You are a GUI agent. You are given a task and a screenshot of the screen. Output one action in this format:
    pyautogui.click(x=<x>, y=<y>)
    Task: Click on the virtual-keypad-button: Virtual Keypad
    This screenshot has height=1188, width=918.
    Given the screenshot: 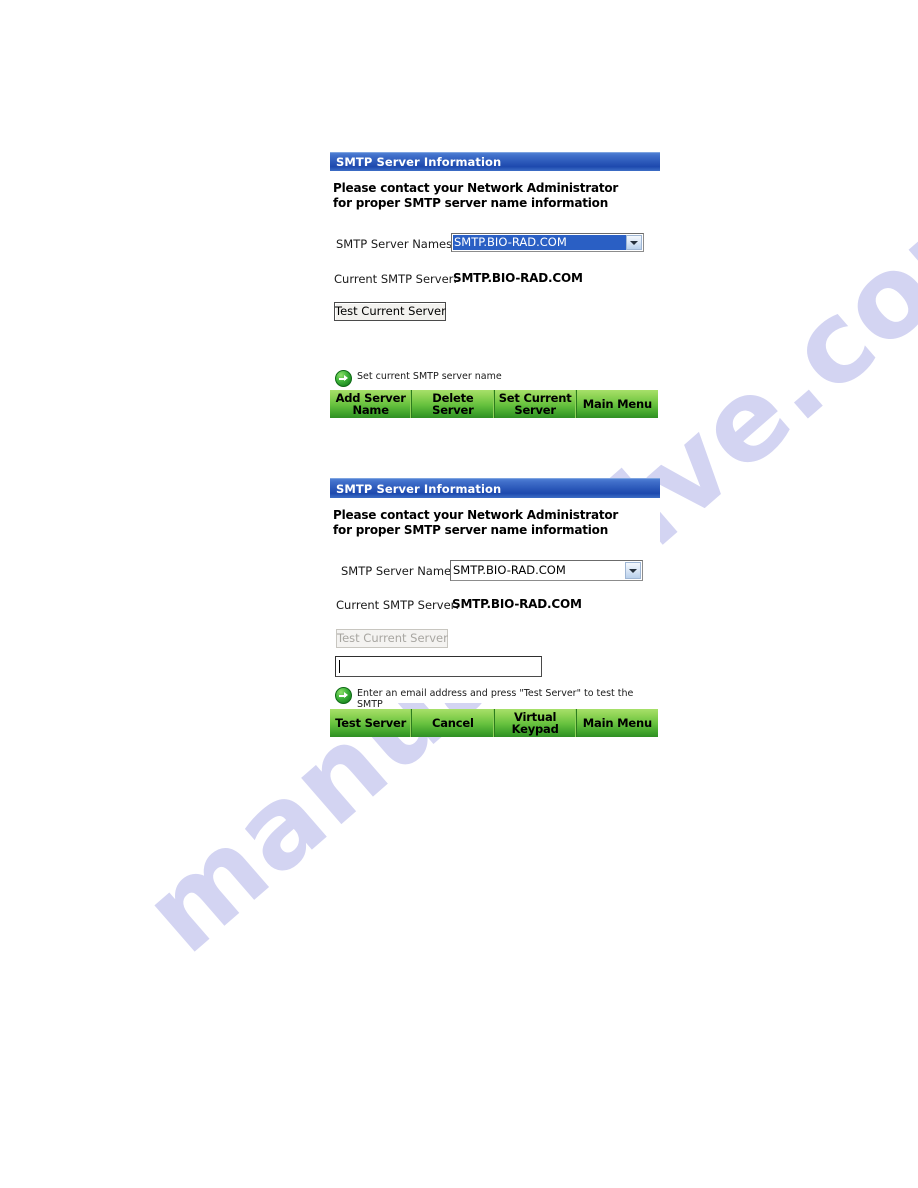 What is the action you would take?
    pyautogui.click(x=535, y=723)
    